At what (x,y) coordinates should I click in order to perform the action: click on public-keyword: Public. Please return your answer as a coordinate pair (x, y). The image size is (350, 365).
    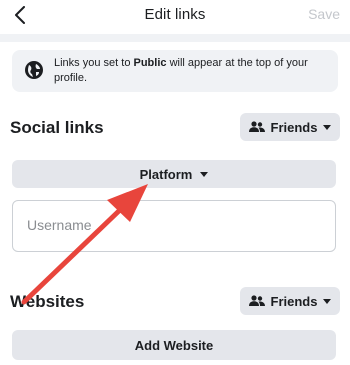
    Looking at the image, I should click on (150, 63).